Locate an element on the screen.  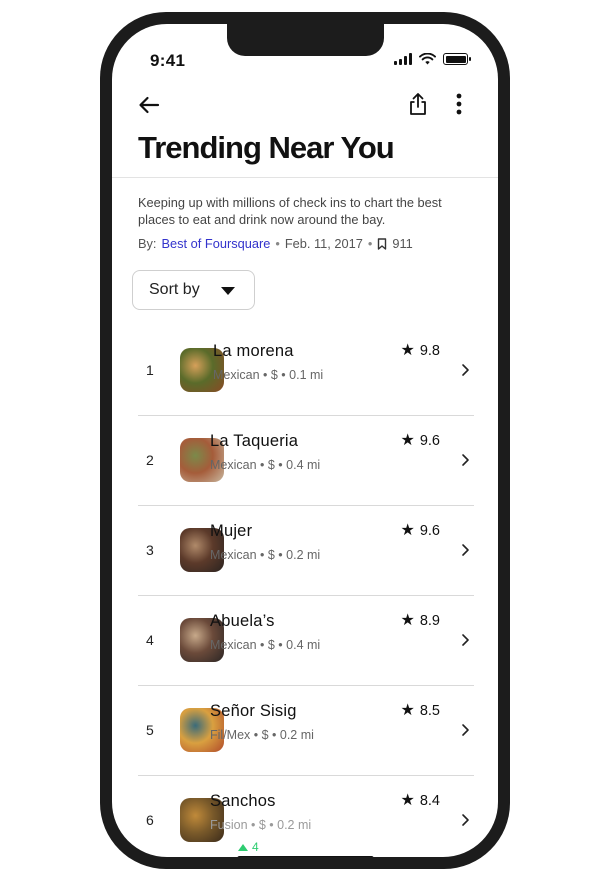
place-row: 3 Mujer Mexican • $ • 0.2 mi ★ 9.6 is located at coordinates (306, 551).